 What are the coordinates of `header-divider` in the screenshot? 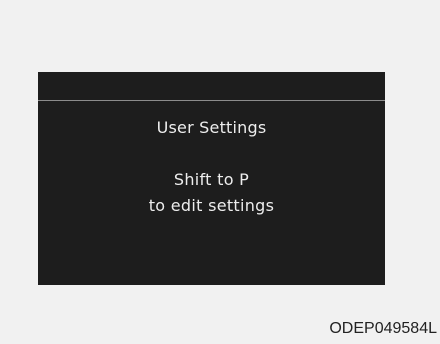 It's located at (211, 100).